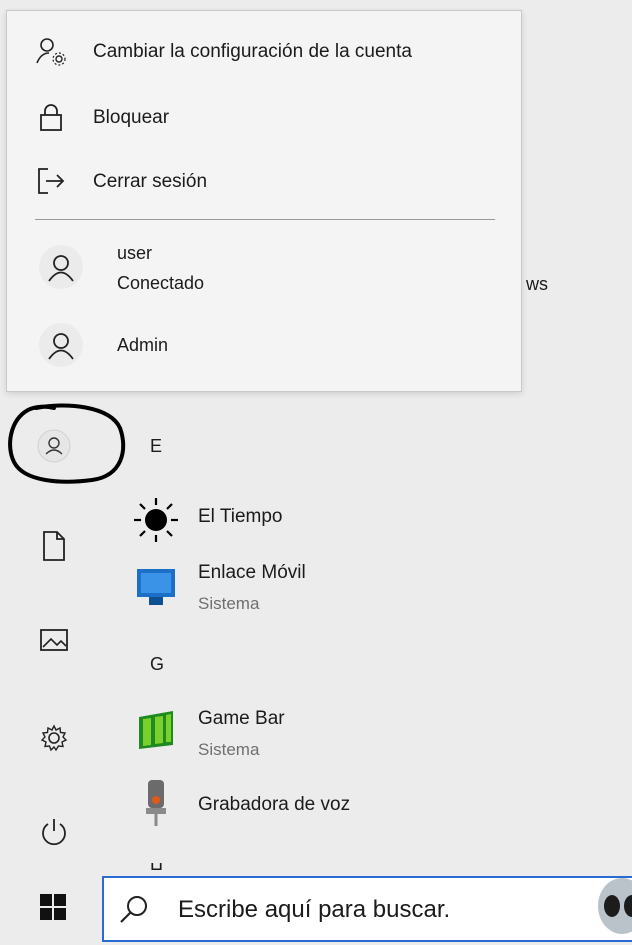 This screenshot has height=945, width=632. What do you see at coordinates (156, 804) in the screenshot?
I see `voice-recorder-icon` at bounding box center [156, 804].